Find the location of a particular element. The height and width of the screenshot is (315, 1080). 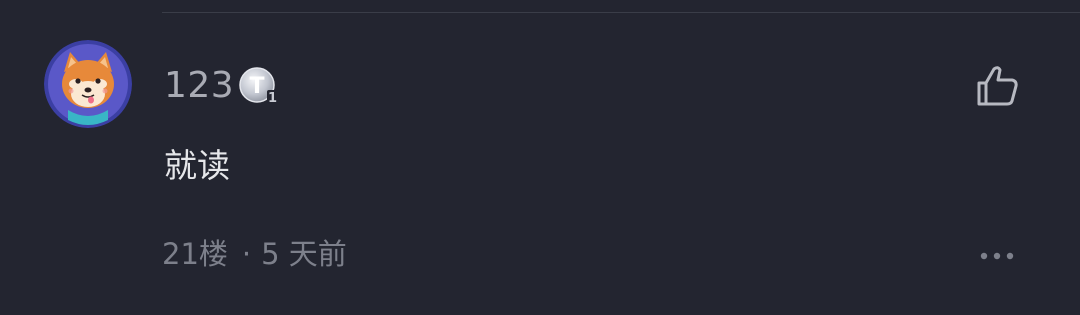

avatar is located at coordinates (88, 84).